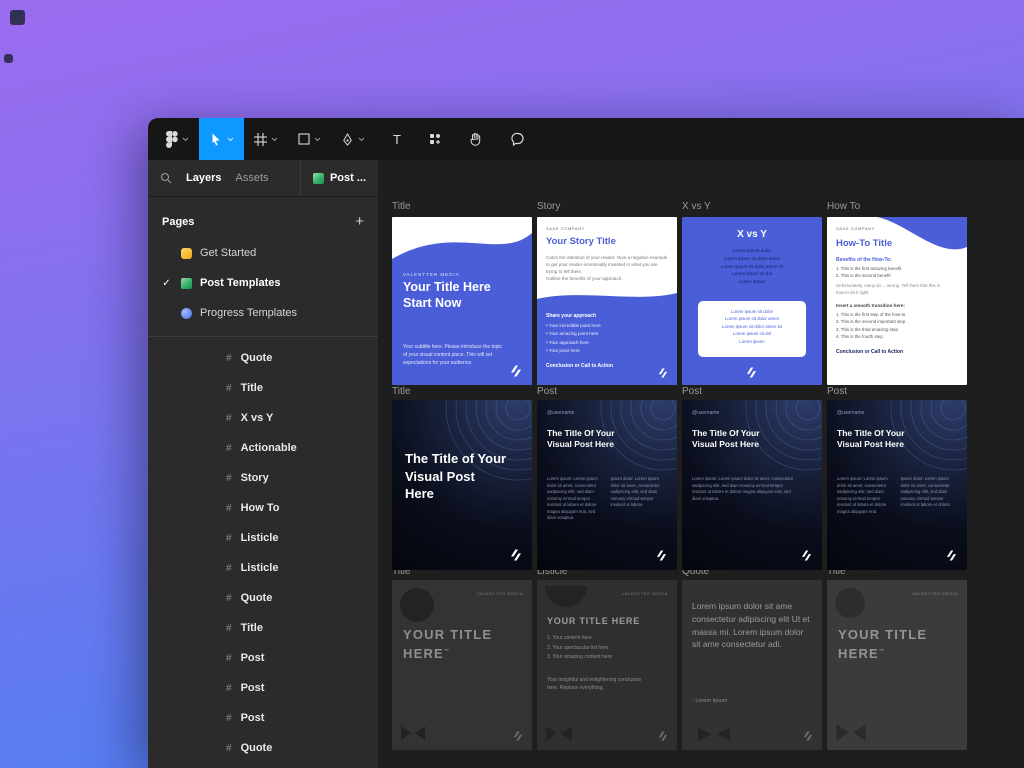 This screenshot has height=768, width=1024. What do you see at coordinates (353, 139) in the screenshot?
I see `pen-tool-button` at bounding box center [353, 139].